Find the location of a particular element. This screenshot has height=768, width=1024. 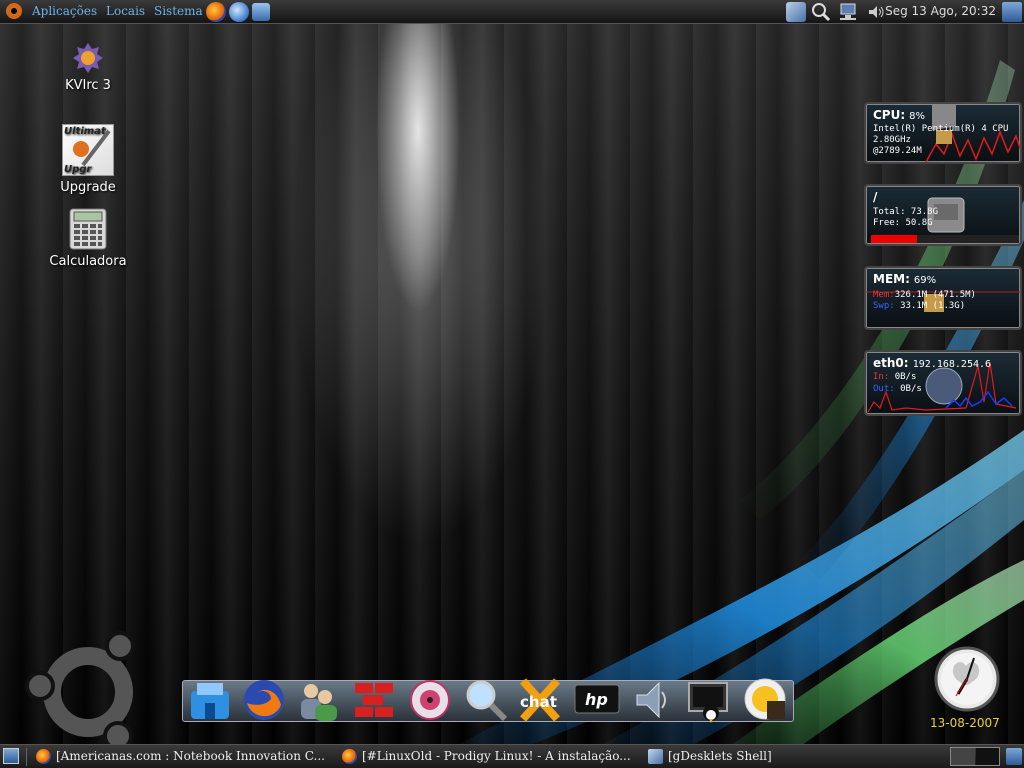

svg-text: hp is located at coordinates (596, 699).